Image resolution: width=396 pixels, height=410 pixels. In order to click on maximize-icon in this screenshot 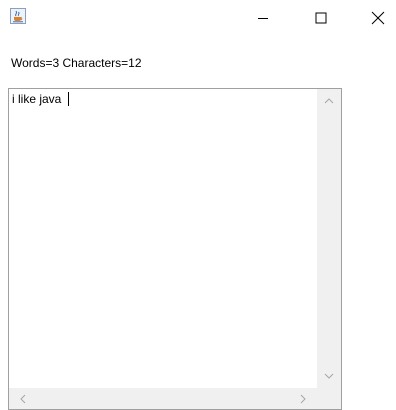, I will do `click(321, 18)`.